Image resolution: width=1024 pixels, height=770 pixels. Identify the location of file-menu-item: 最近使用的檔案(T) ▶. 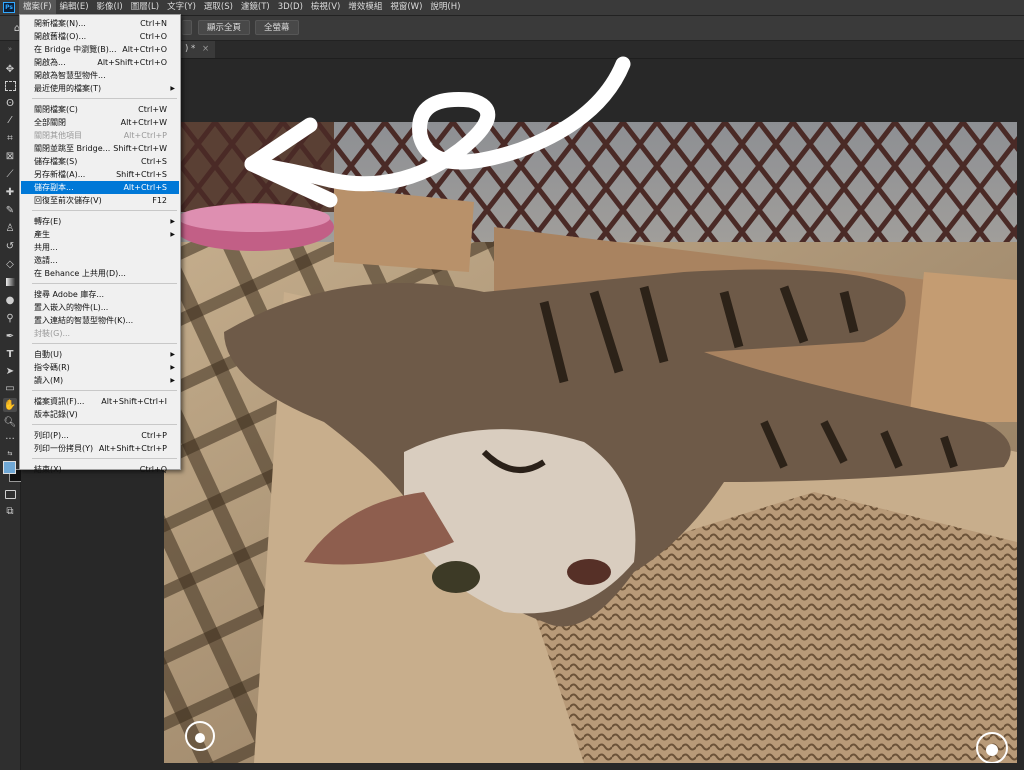
(100, 88).